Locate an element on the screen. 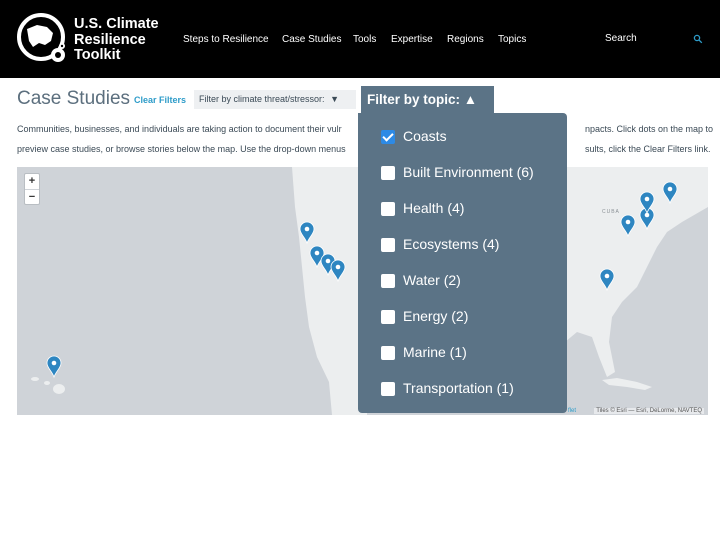 Image resolution: width=720 pixels, height=540 pixels. search-icon is located at coordinates (698, 39).